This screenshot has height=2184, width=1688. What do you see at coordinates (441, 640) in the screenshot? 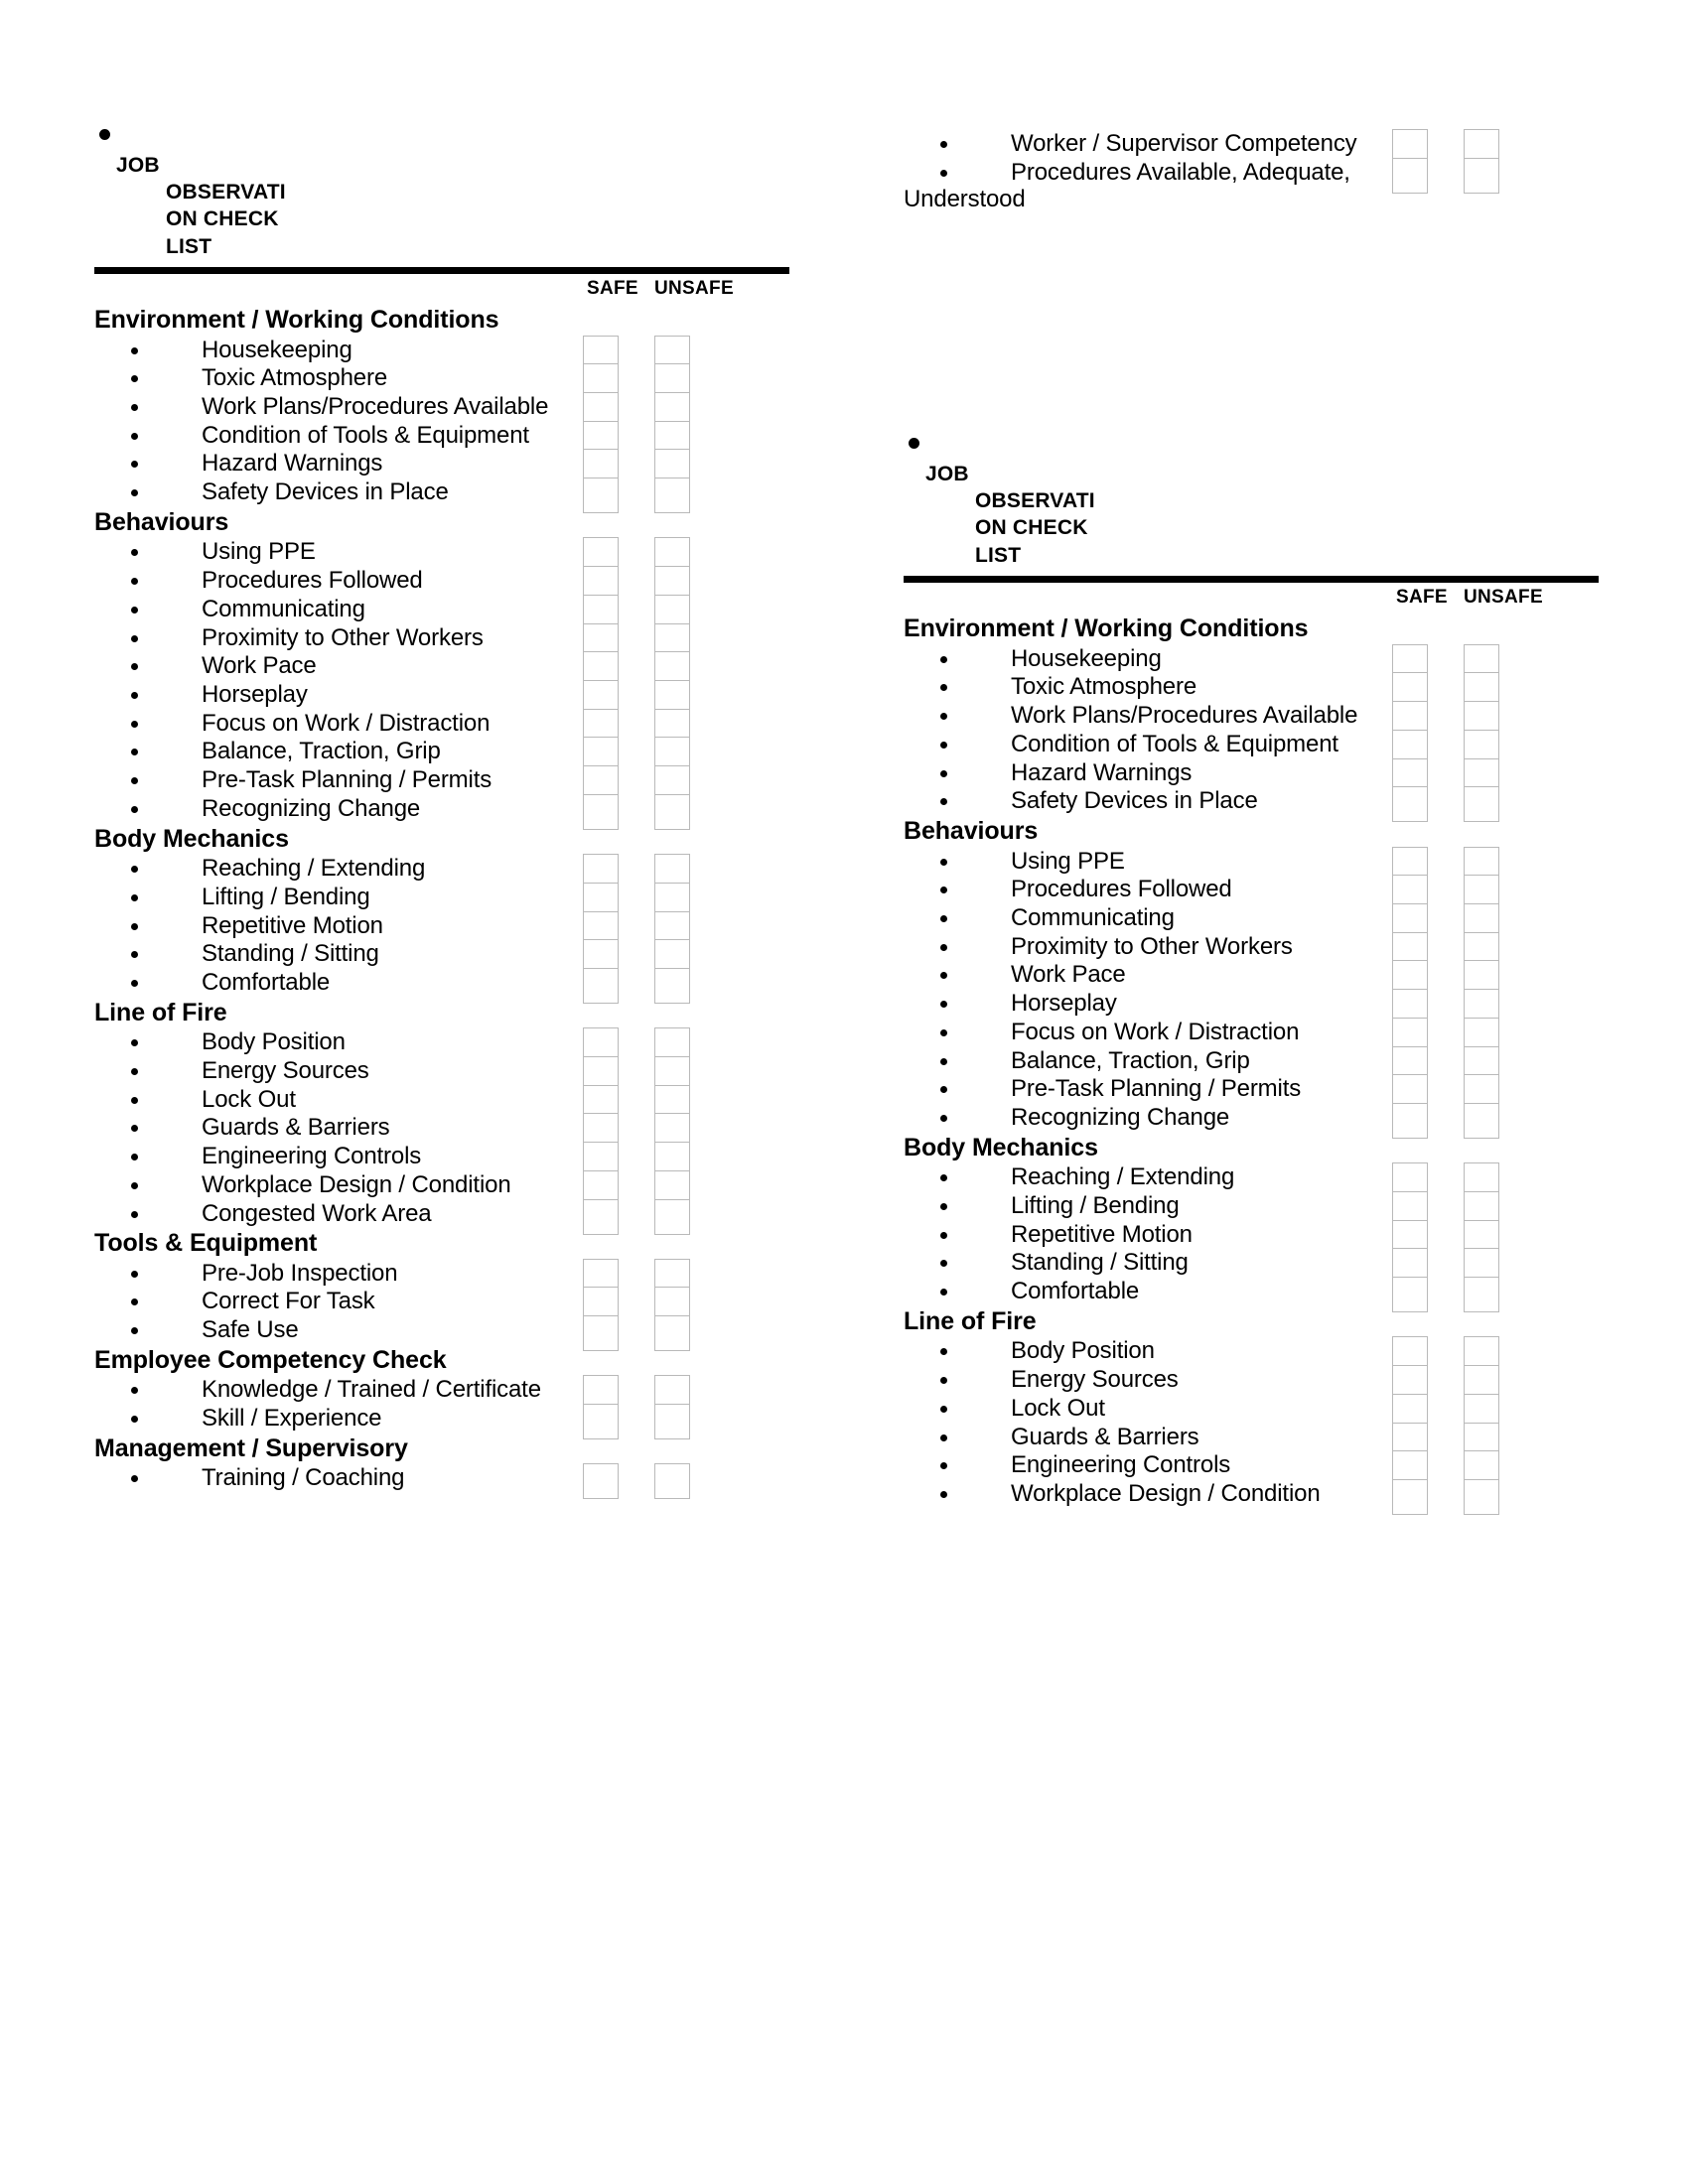
I see `checklist-row: Proximity to Other Workers` at bounding box center [441, 640].